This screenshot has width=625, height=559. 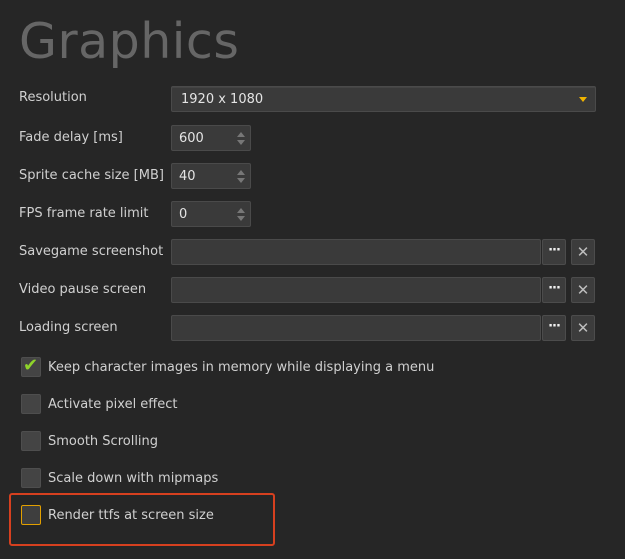 What do you see at coordinates (383, 99) in the screenshot?
I see `resolution-select: 1920 x 1080` at bounding box center [383, 99].